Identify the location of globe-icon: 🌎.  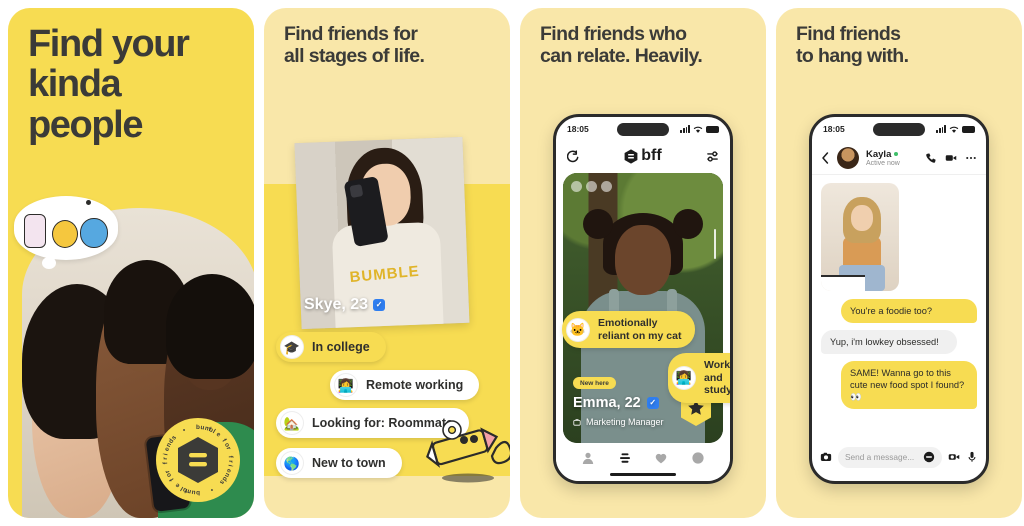
(292, 463).